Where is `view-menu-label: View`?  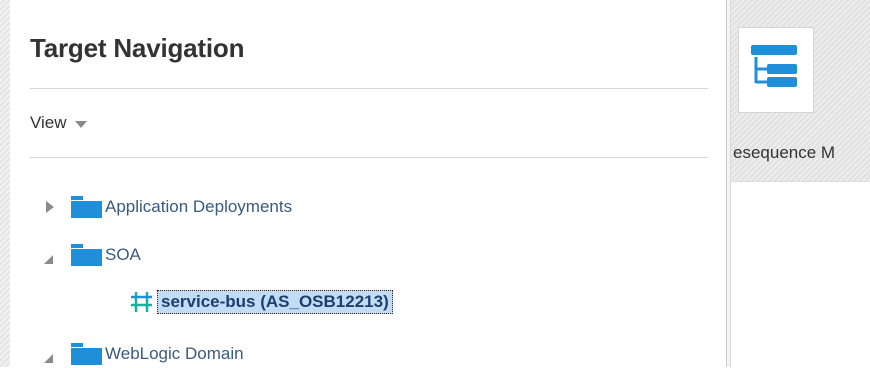
view-menu-label: View is located at coordinates (48, 122).